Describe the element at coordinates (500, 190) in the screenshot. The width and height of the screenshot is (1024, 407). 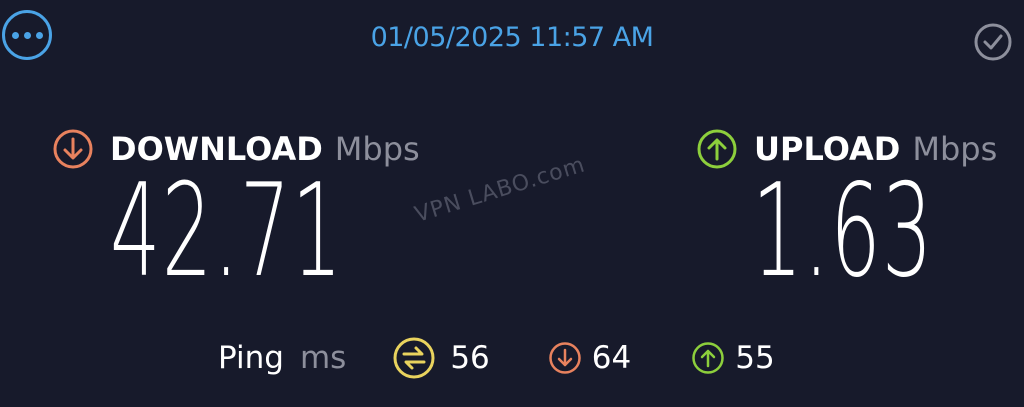
I see `watermark: VPN LABO.com` at that location.